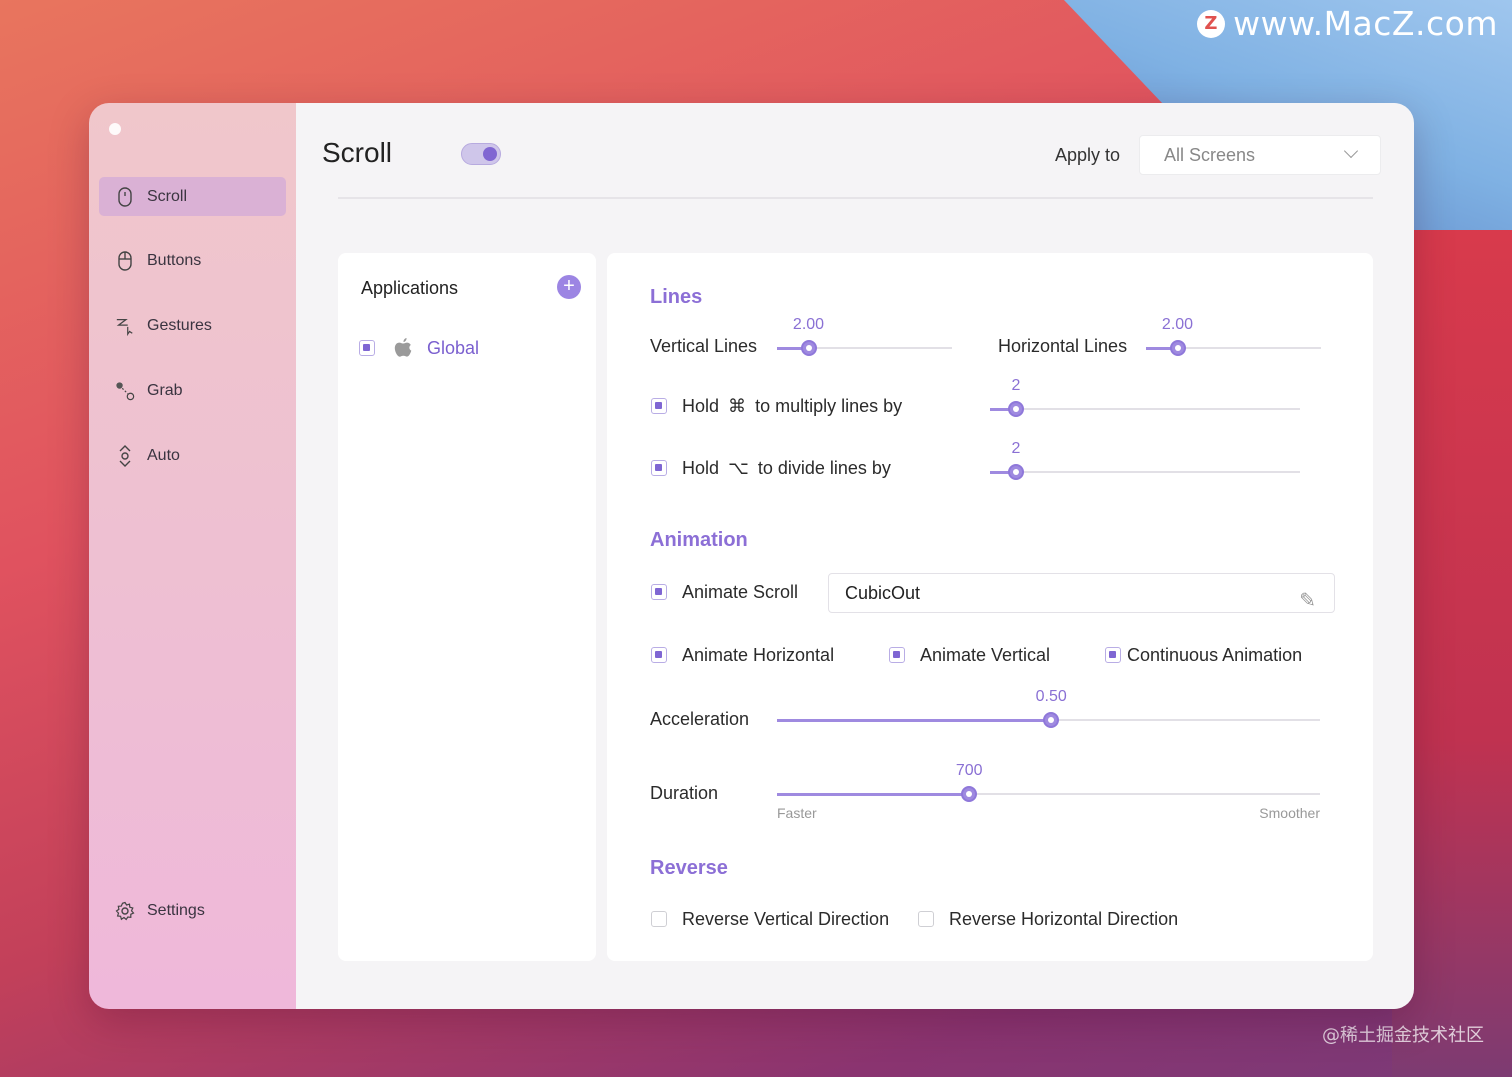 The image size is (1512, 1077). Describe the element at coordinates (1351, 151) in the screenshot. I see `chevron-down-icon` at that location.